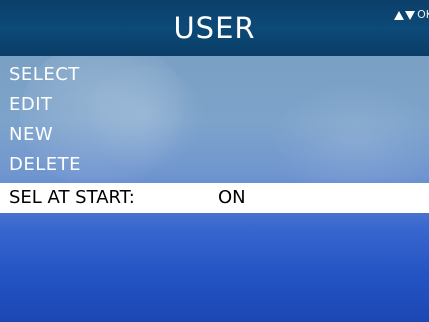 Image resolution: width=429 pixels, height=322 pixels. I want to click on menu-item-select: SELECT, so click(214, 75).